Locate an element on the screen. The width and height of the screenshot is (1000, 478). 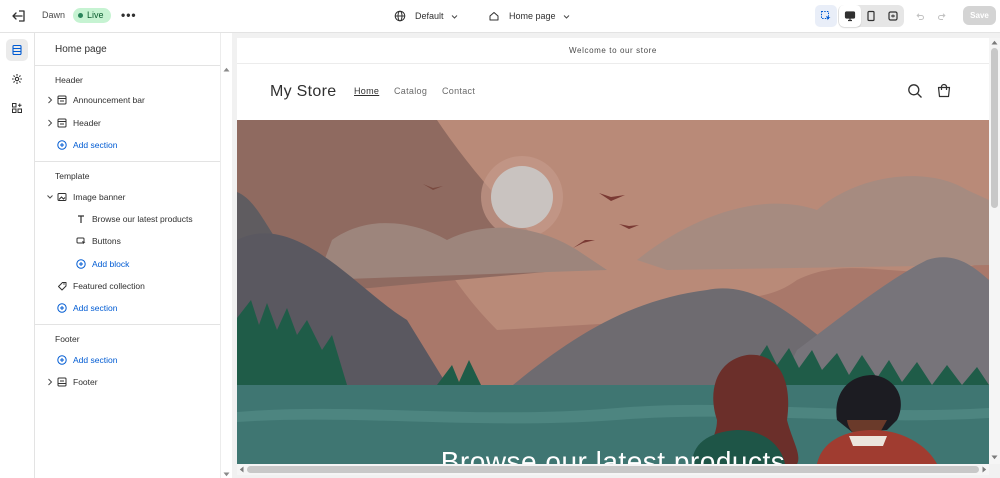
preset-dropdown: Default is located at coordinates (426, 16).